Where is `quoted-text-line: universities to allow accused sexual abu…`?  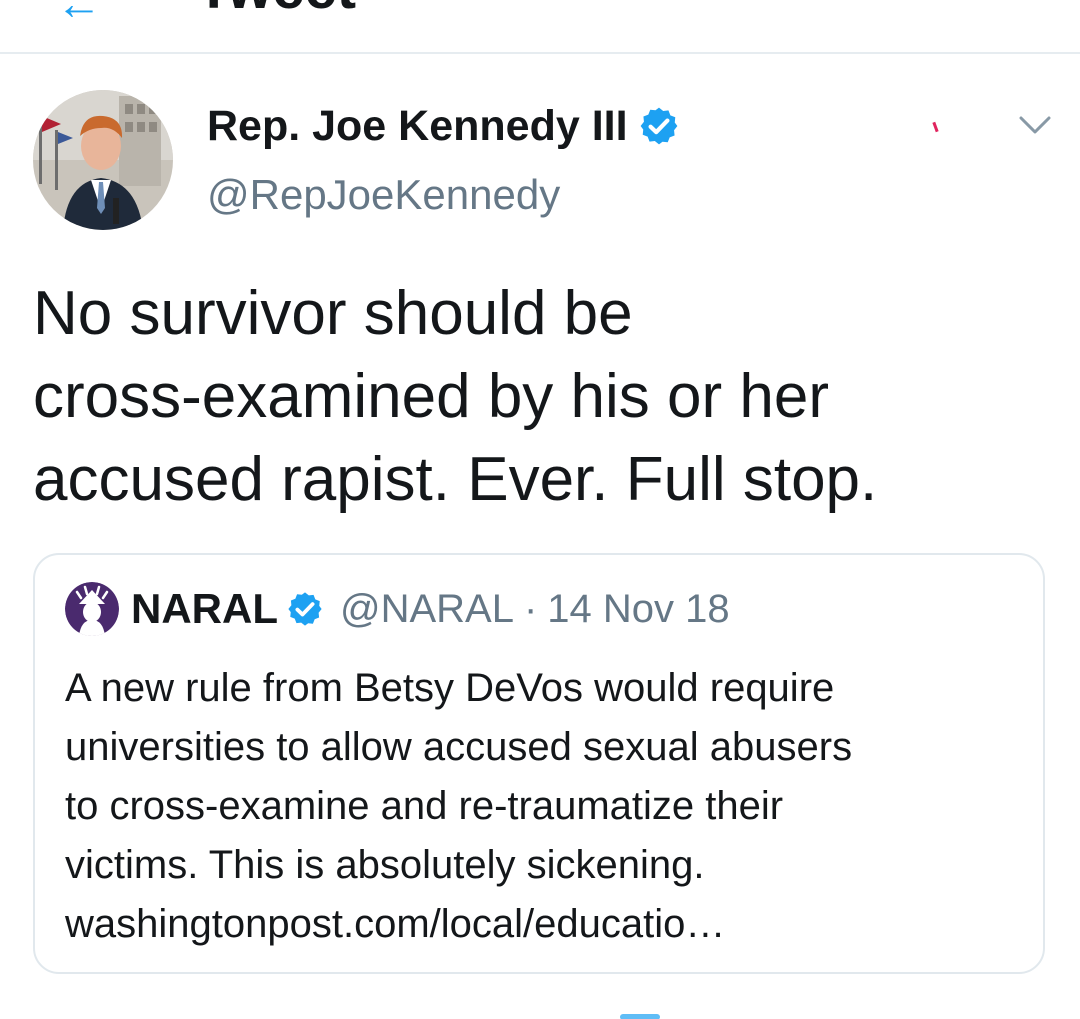
quoted-text-line: universities to allow accused sexual abu… is located at coordinates (459, 747).